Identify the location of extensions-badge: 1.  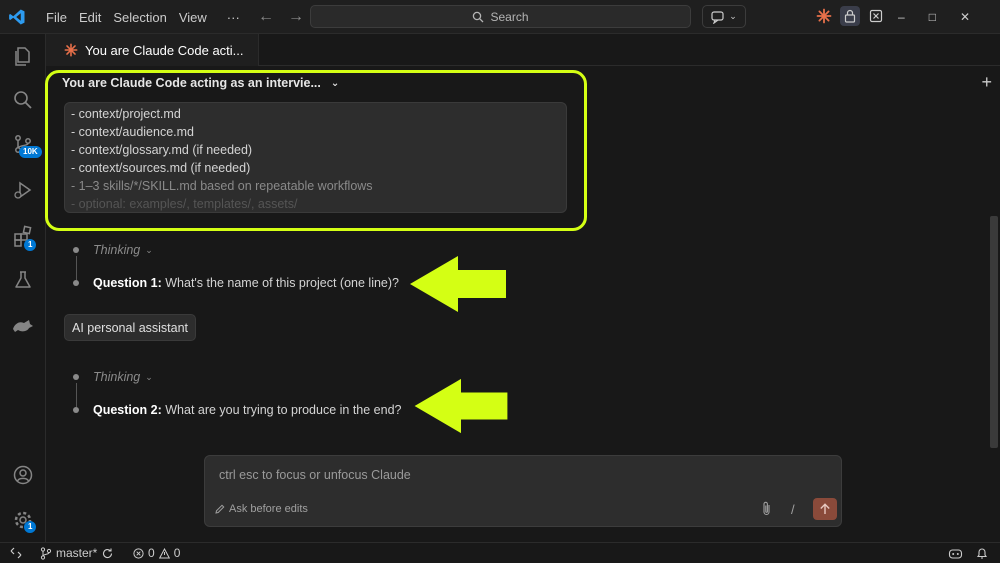
(30, 245).